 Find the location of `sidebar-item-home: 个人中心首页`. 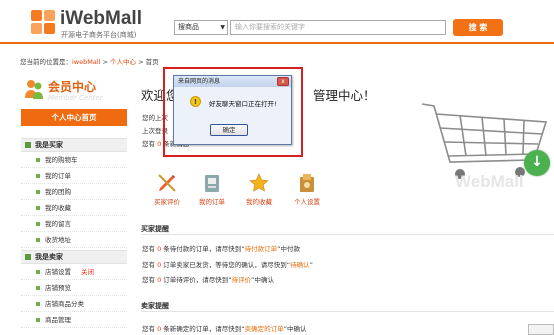

sidebar-item-home: 个人中心首页 is located at coordinates (74, 117).